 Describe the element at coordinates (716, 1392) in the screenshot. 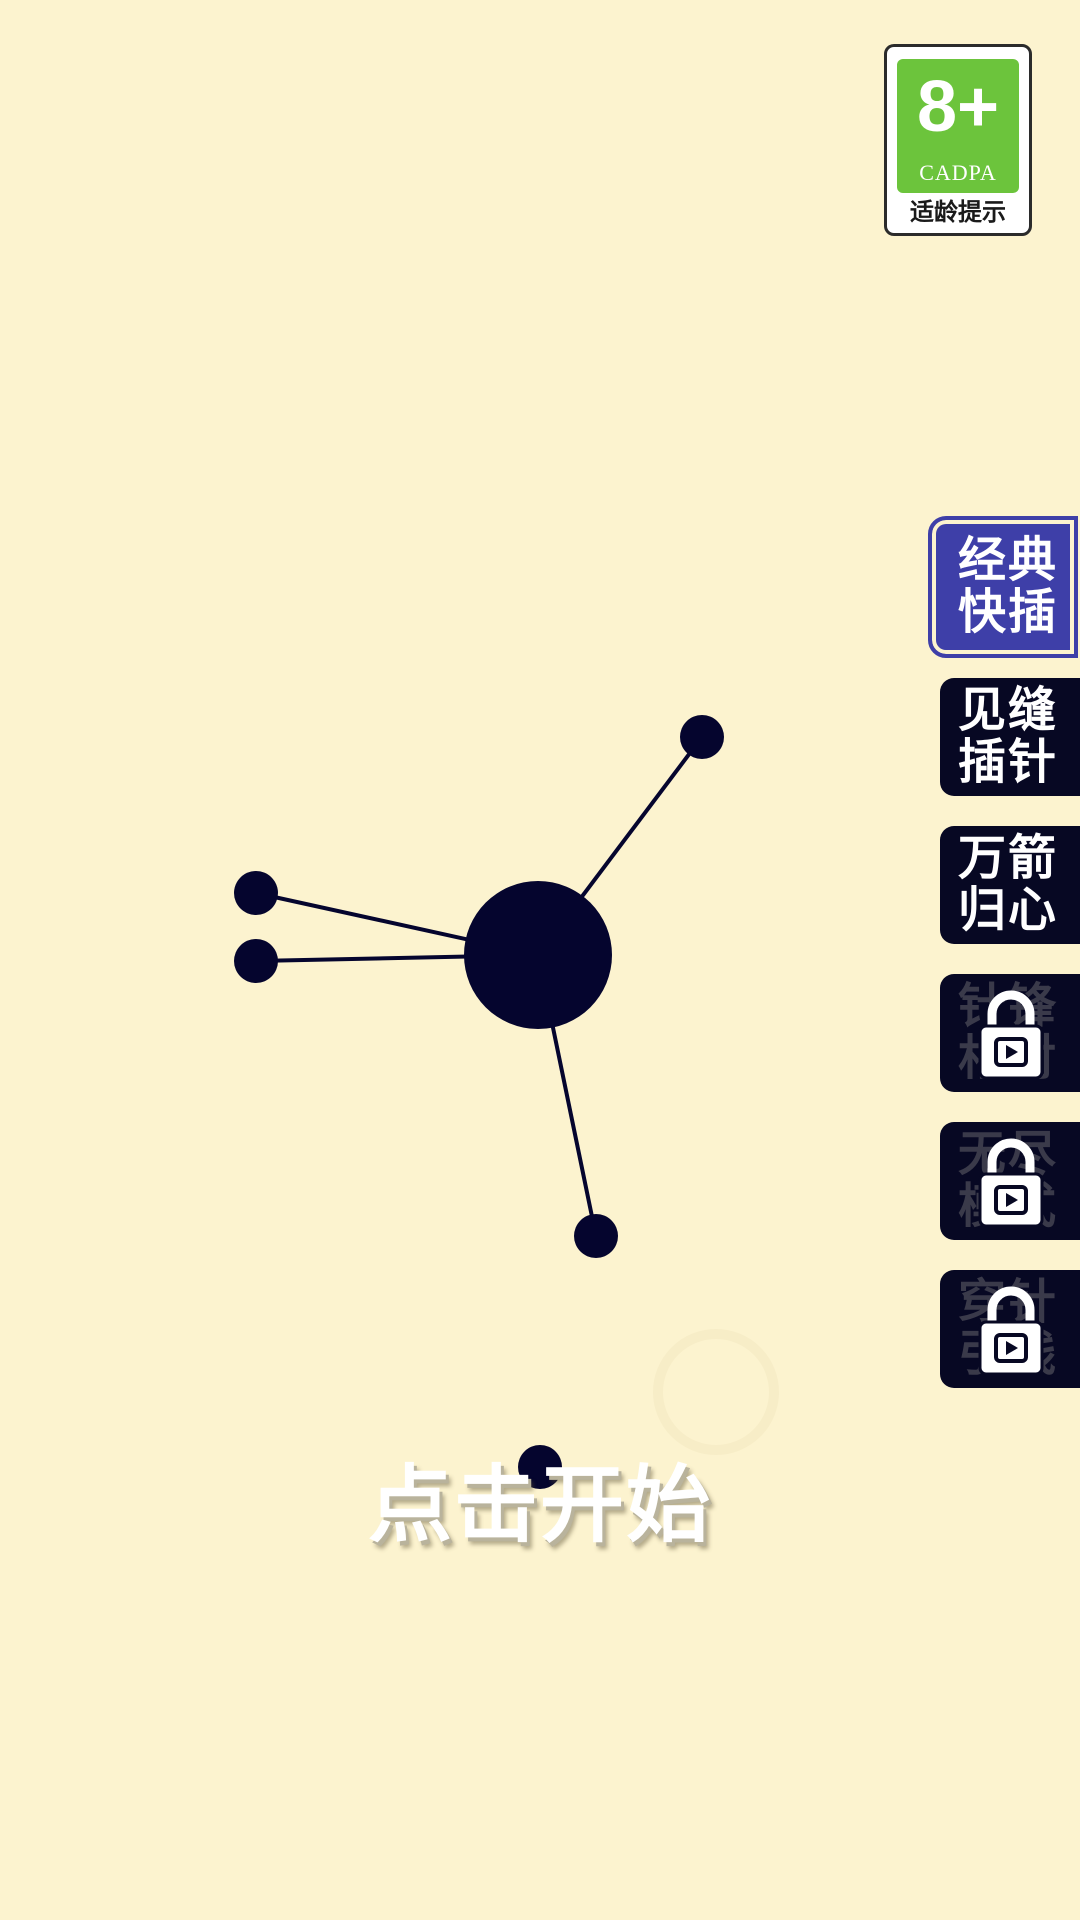

I see `tap-hint-ring` at that location.